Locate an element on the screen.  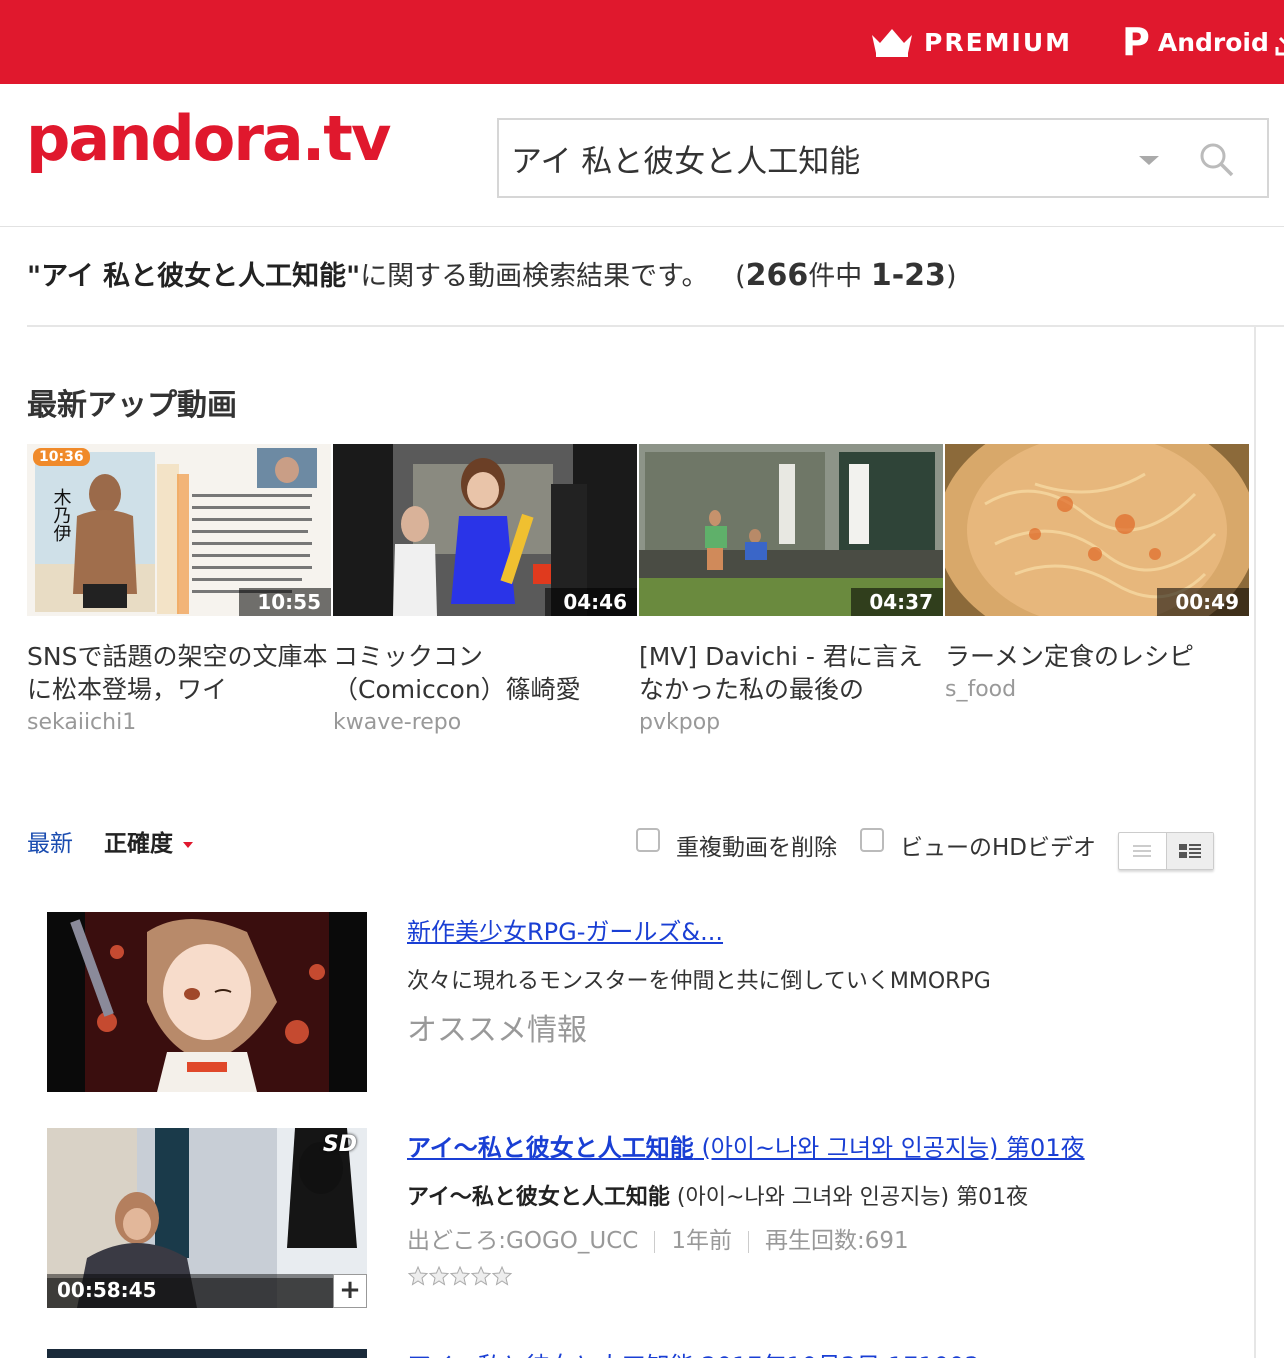
video-title: コミックコン（Comiccon）篠崎愛 is located at coordinates (485, 673).